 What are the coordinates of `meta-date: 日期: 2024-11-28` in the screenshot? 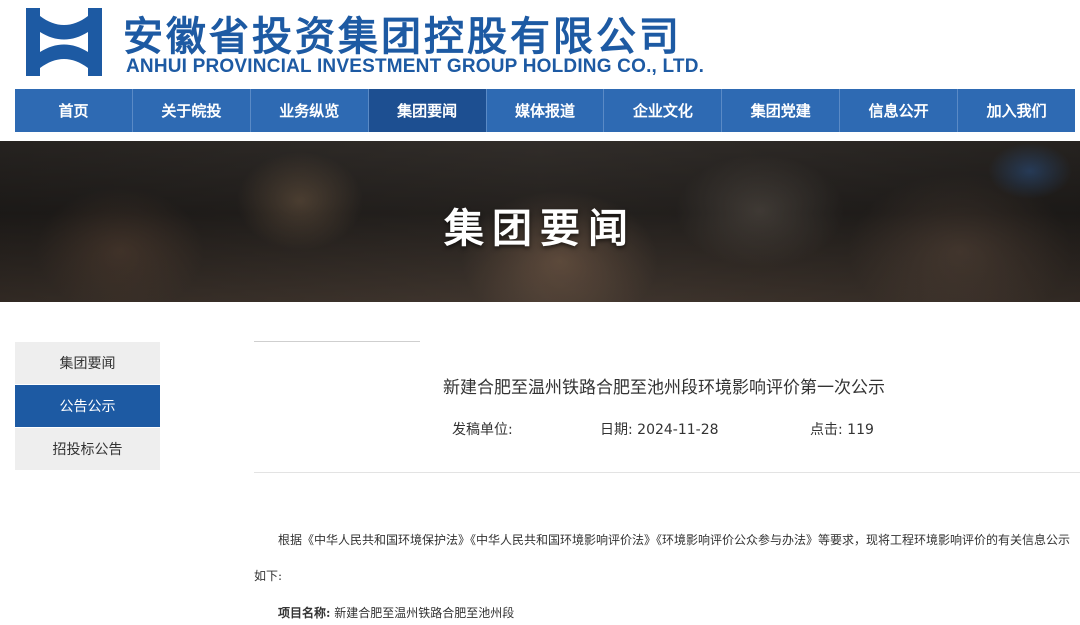 It's located at (659, 429).